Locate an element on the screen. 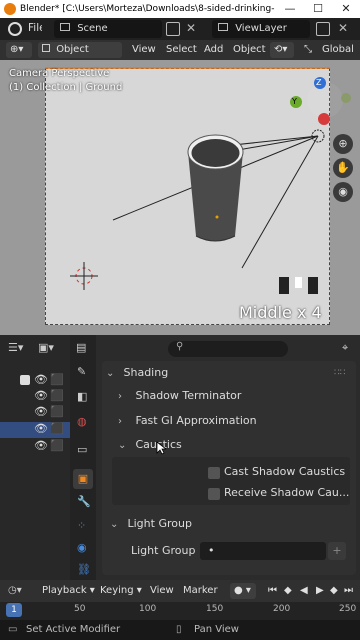 This screenshot has height=640, width=360. fast-gi-subpanel: › Fast GI Approximation is located at coordinates (239, 421).